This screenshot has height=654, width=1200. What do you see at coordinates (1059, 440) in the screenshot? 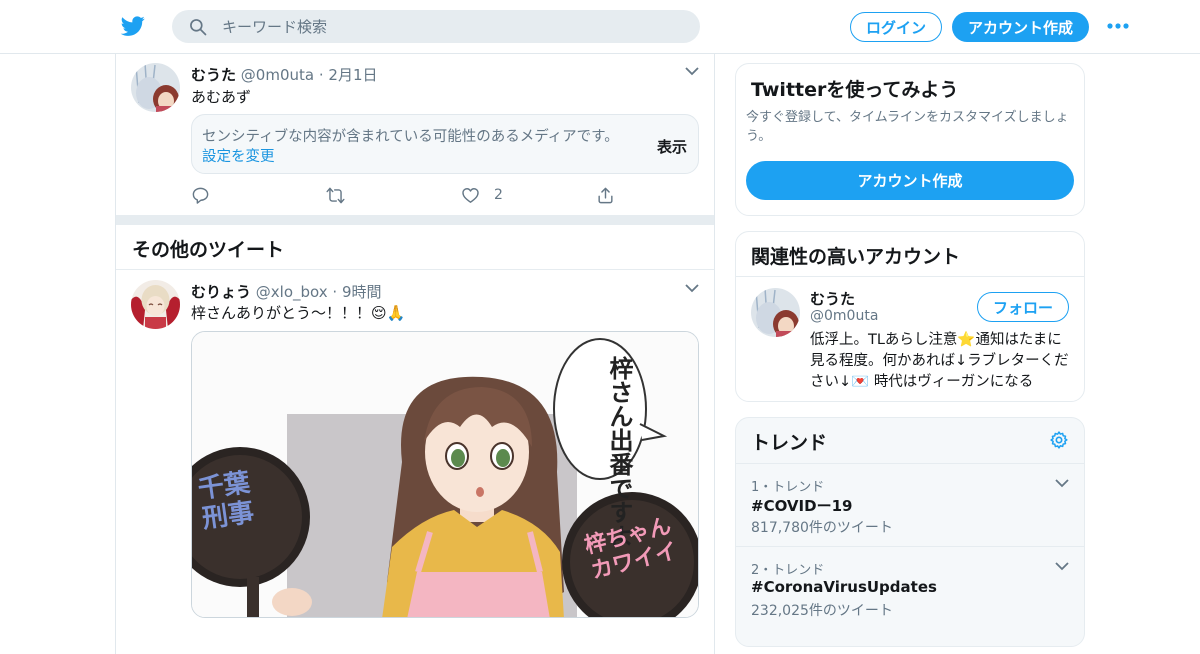
I see `gear-icon` at bounding box center [1059, 440].